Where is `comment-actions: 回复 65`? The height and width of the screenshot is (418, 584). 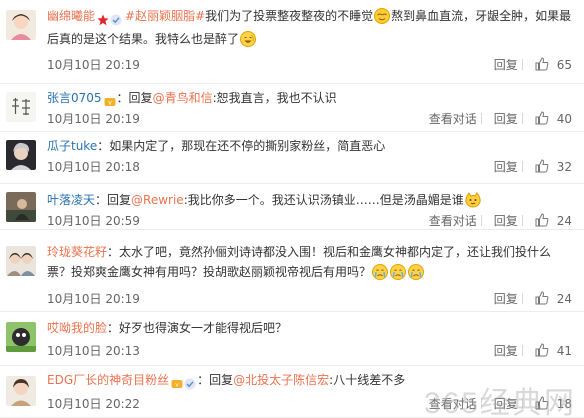 comment-actions: 回复 65 is located at coordinates (531, 64).